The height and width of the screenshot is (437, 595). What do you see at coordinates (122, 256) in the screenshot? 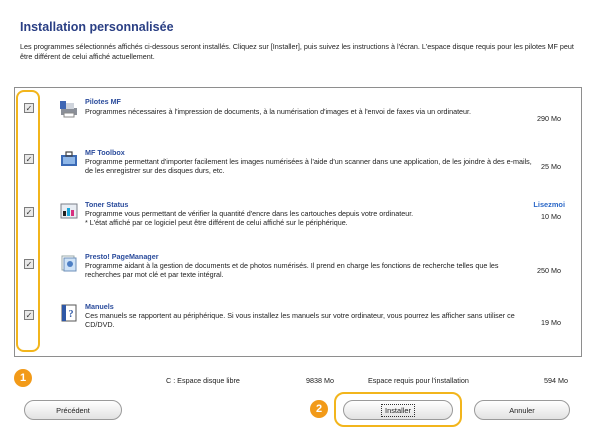
I see `program-name: Presto! PageManager` at bounding box center [122, 256].